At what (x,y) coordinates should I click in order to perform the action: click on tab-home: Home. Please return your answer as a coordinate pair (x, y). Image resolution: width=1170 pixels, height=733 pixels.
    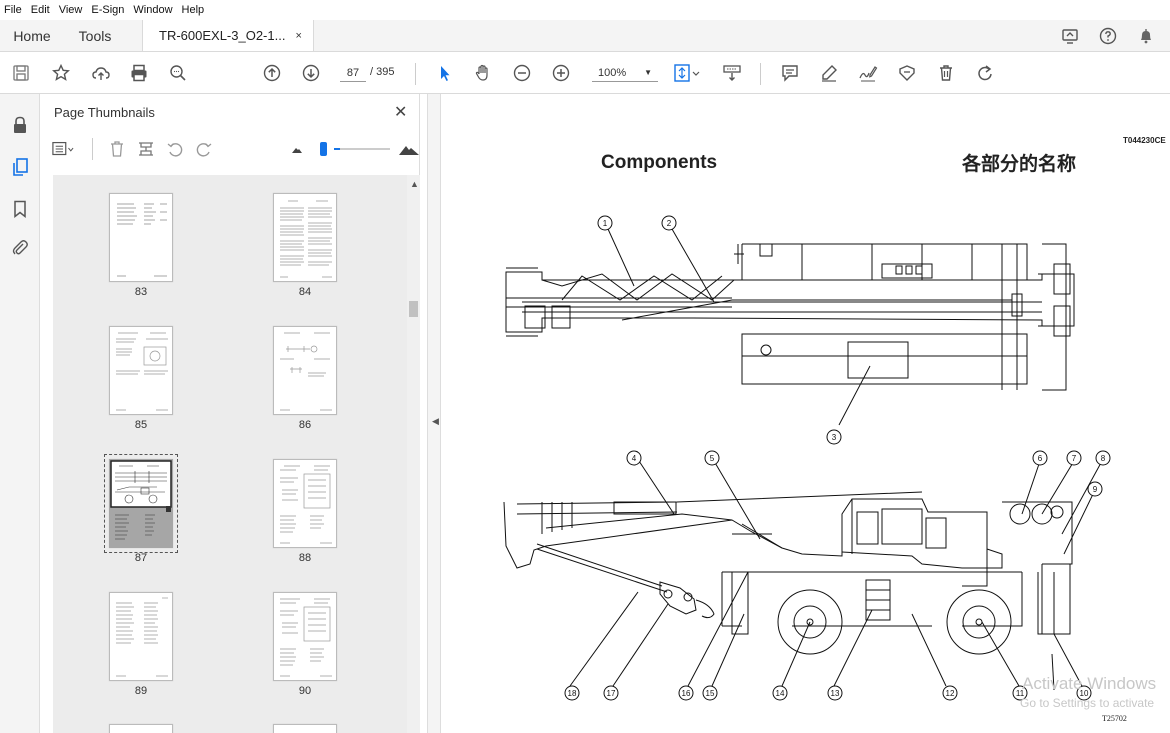
    Looking at the image, I should click on (32, 35).